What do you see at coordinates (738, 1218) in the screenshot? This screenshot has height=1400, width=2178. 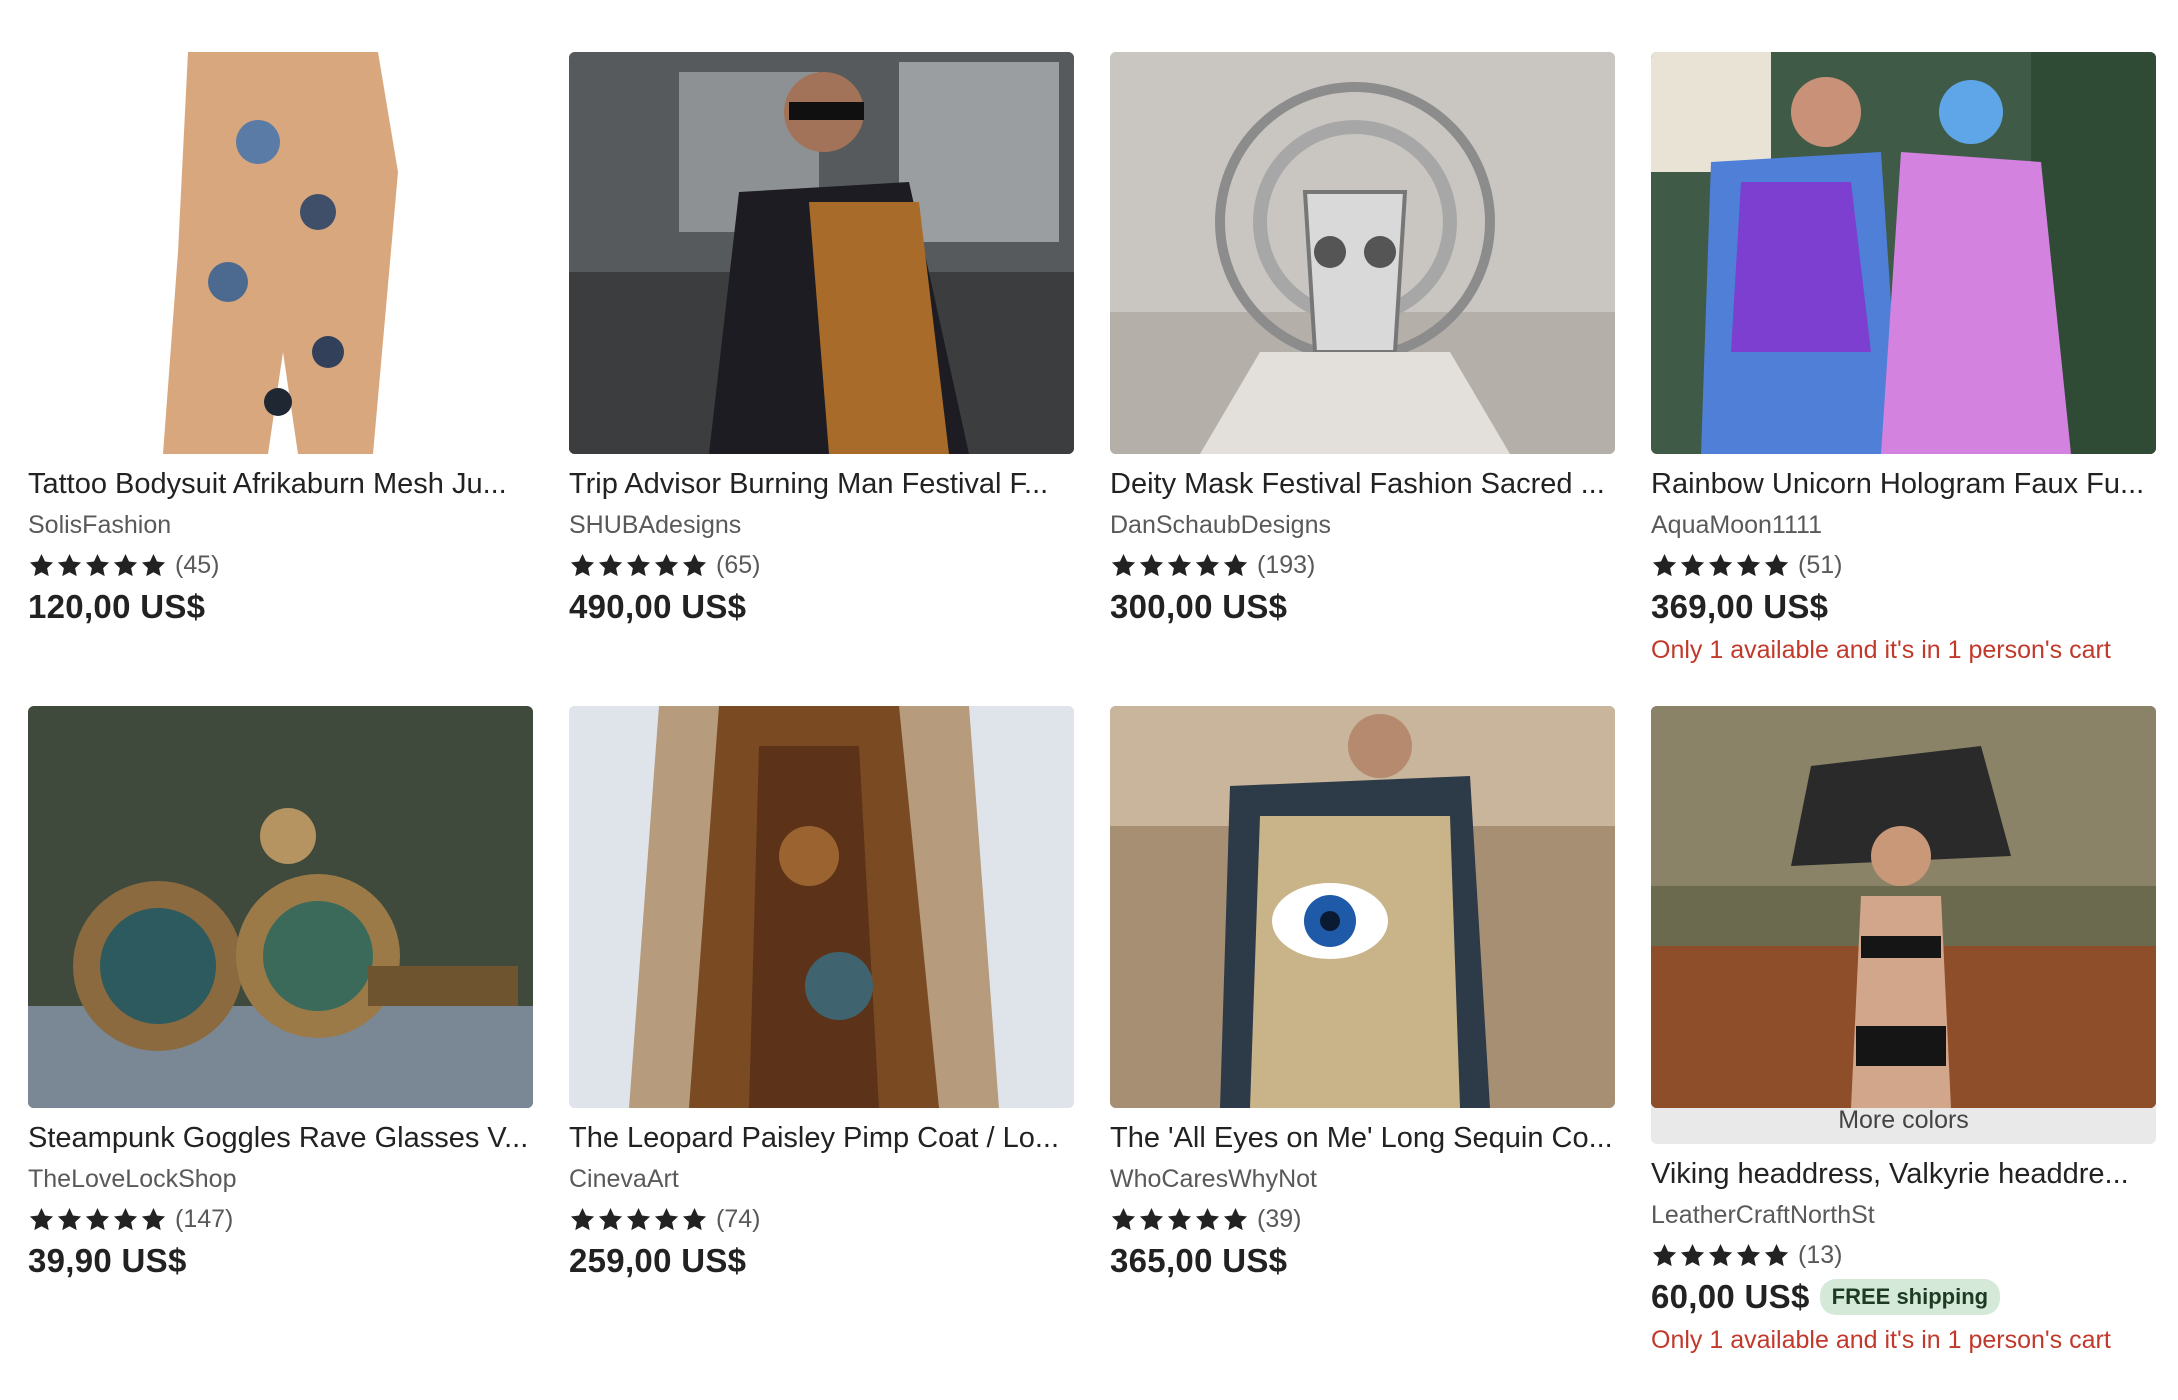 I see `review-count: (74)` at bounding box center [738, 1218].